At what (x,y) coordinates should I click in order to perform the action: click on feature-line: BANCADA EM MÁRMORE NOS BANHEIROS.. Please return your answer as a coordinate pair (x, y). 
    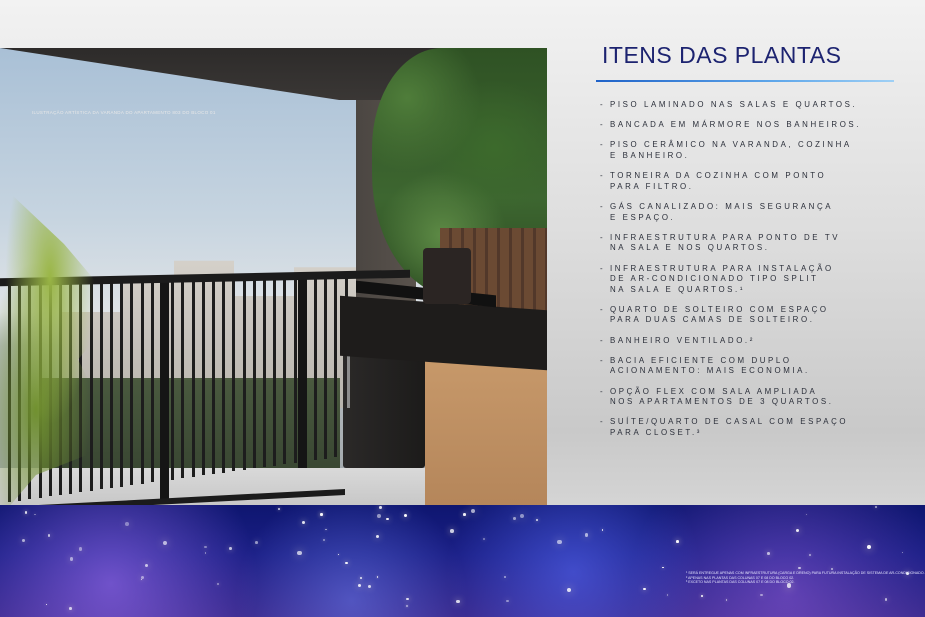
    Looking at the image, I should click on (736, 125).